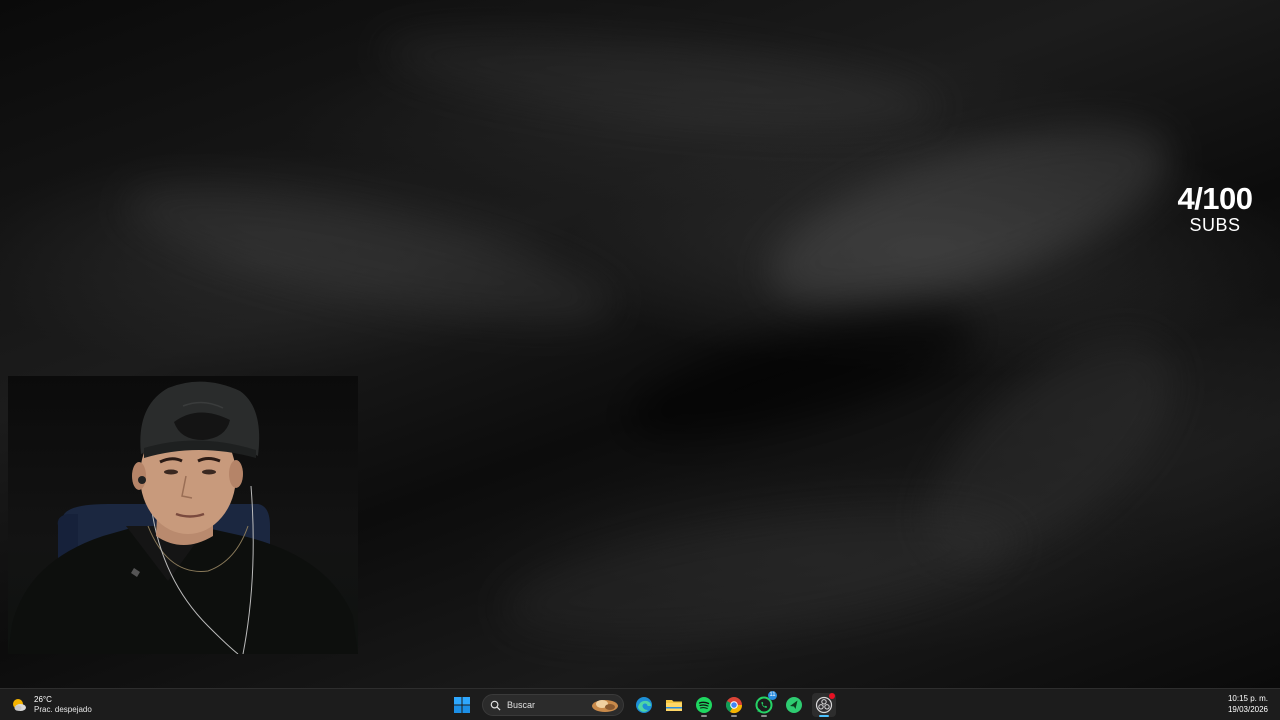 The image size is (1280, 720). I want to click on taskbar-center: Buscar 11, so click(643, 704).